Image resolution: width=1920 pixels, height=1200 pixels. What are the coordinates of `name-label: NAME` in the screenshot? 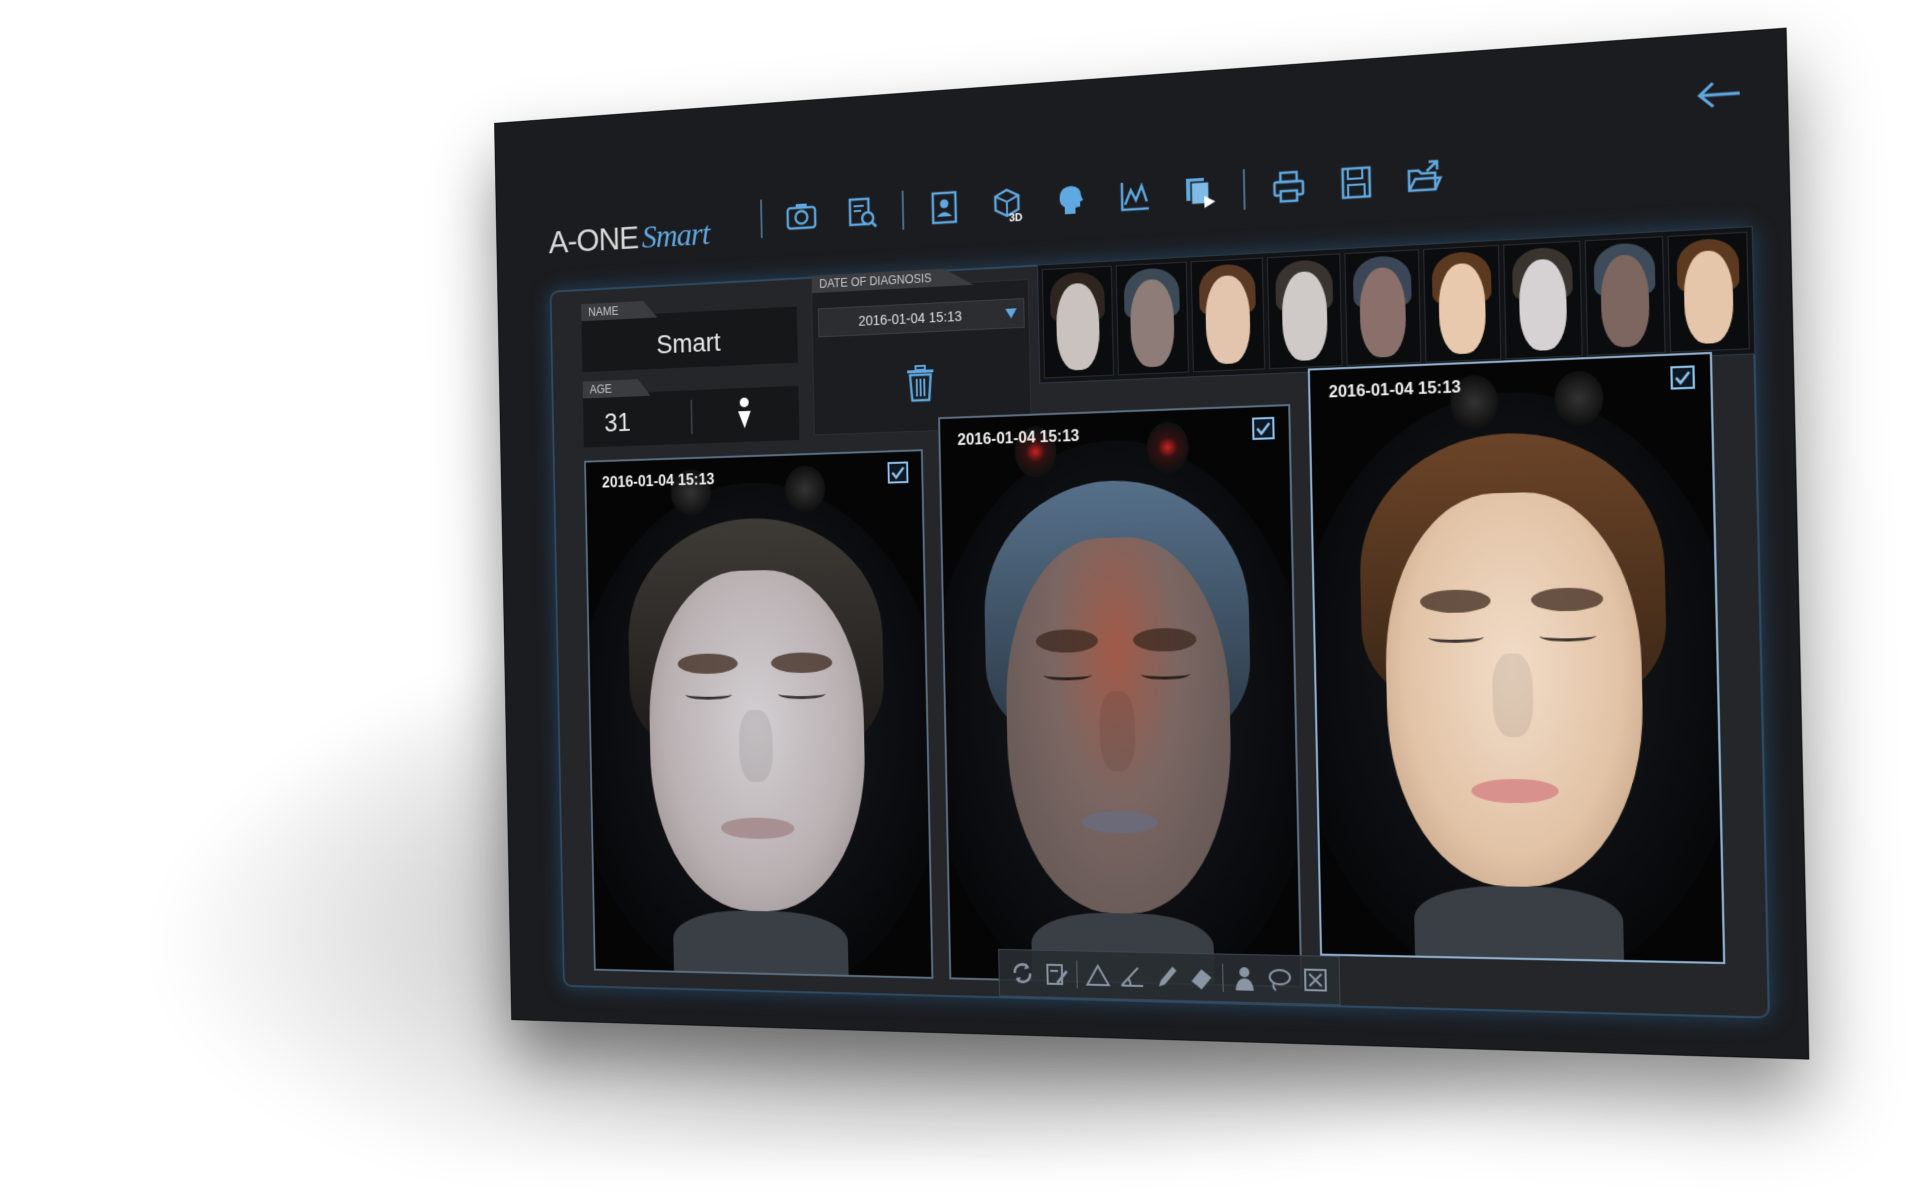 It's located at (619, 310).